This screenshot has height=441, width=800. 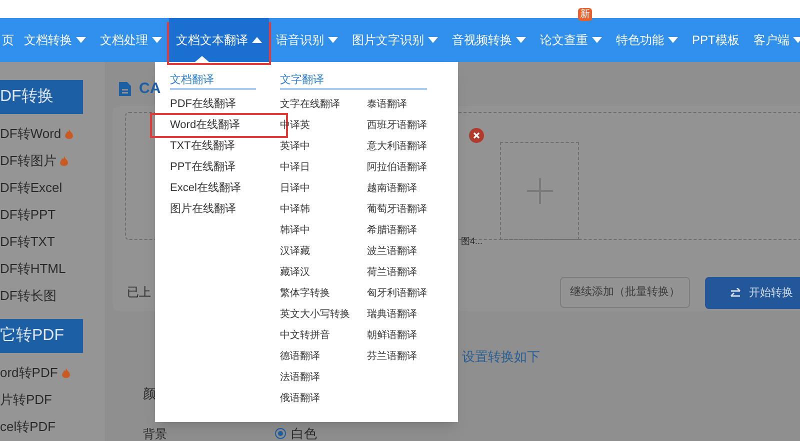 I want to click on menu-item: TXT在线翻译, so click(x=202, y=146).